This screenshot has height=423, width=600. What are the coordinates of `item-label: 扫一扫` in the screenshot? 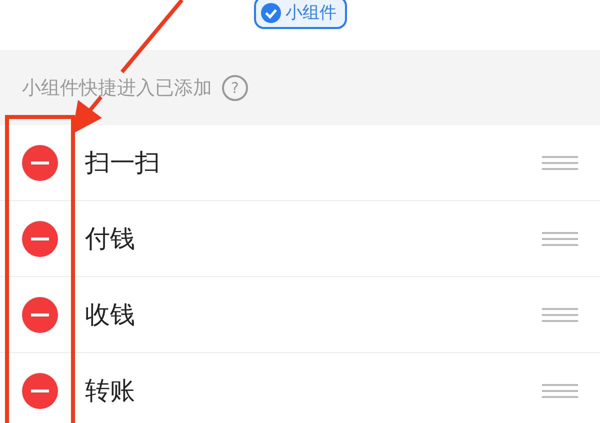 It's located at (123, 163).